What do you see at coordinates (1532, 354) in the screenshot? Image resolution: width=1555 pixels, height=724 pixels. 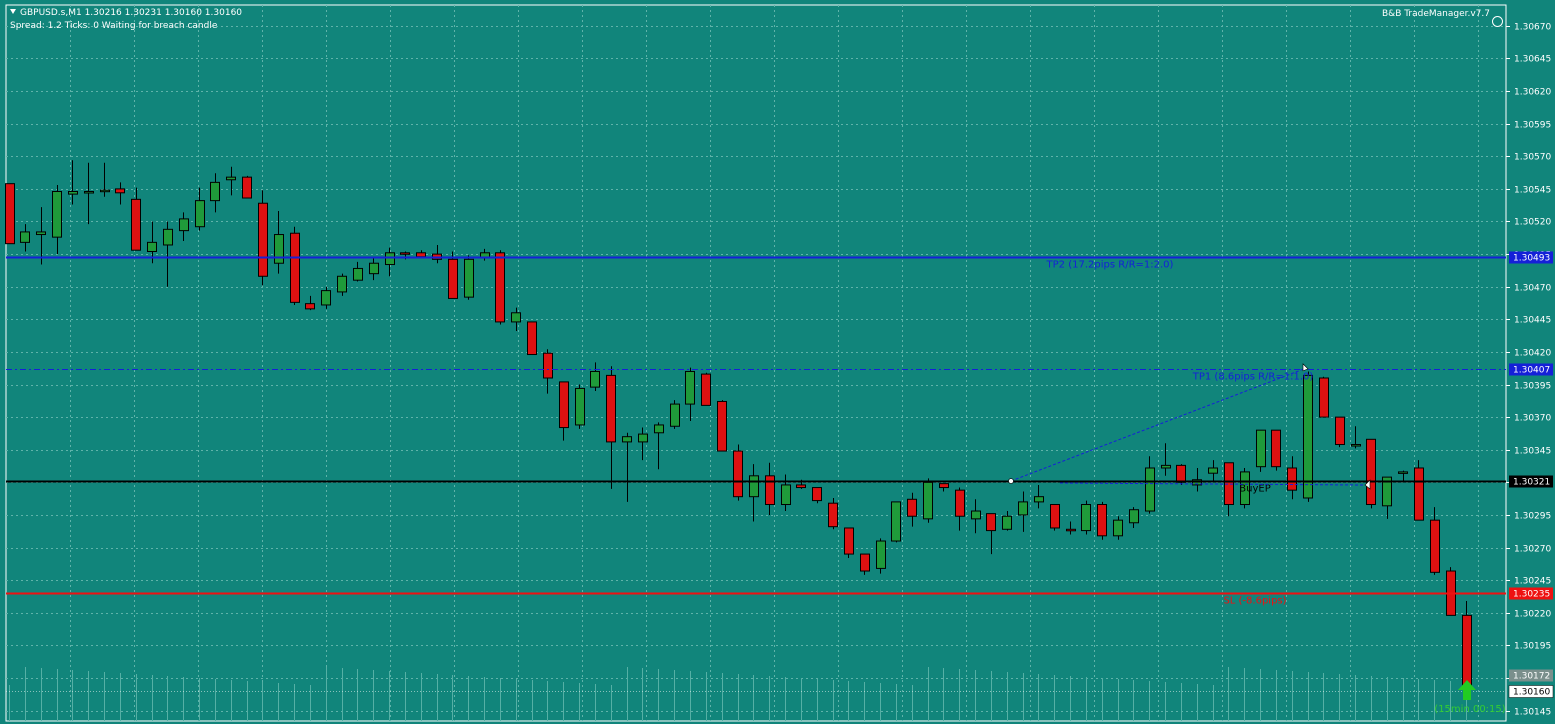 I see `y-tick-label: 1.30420` at bounding box center [1532, 354].